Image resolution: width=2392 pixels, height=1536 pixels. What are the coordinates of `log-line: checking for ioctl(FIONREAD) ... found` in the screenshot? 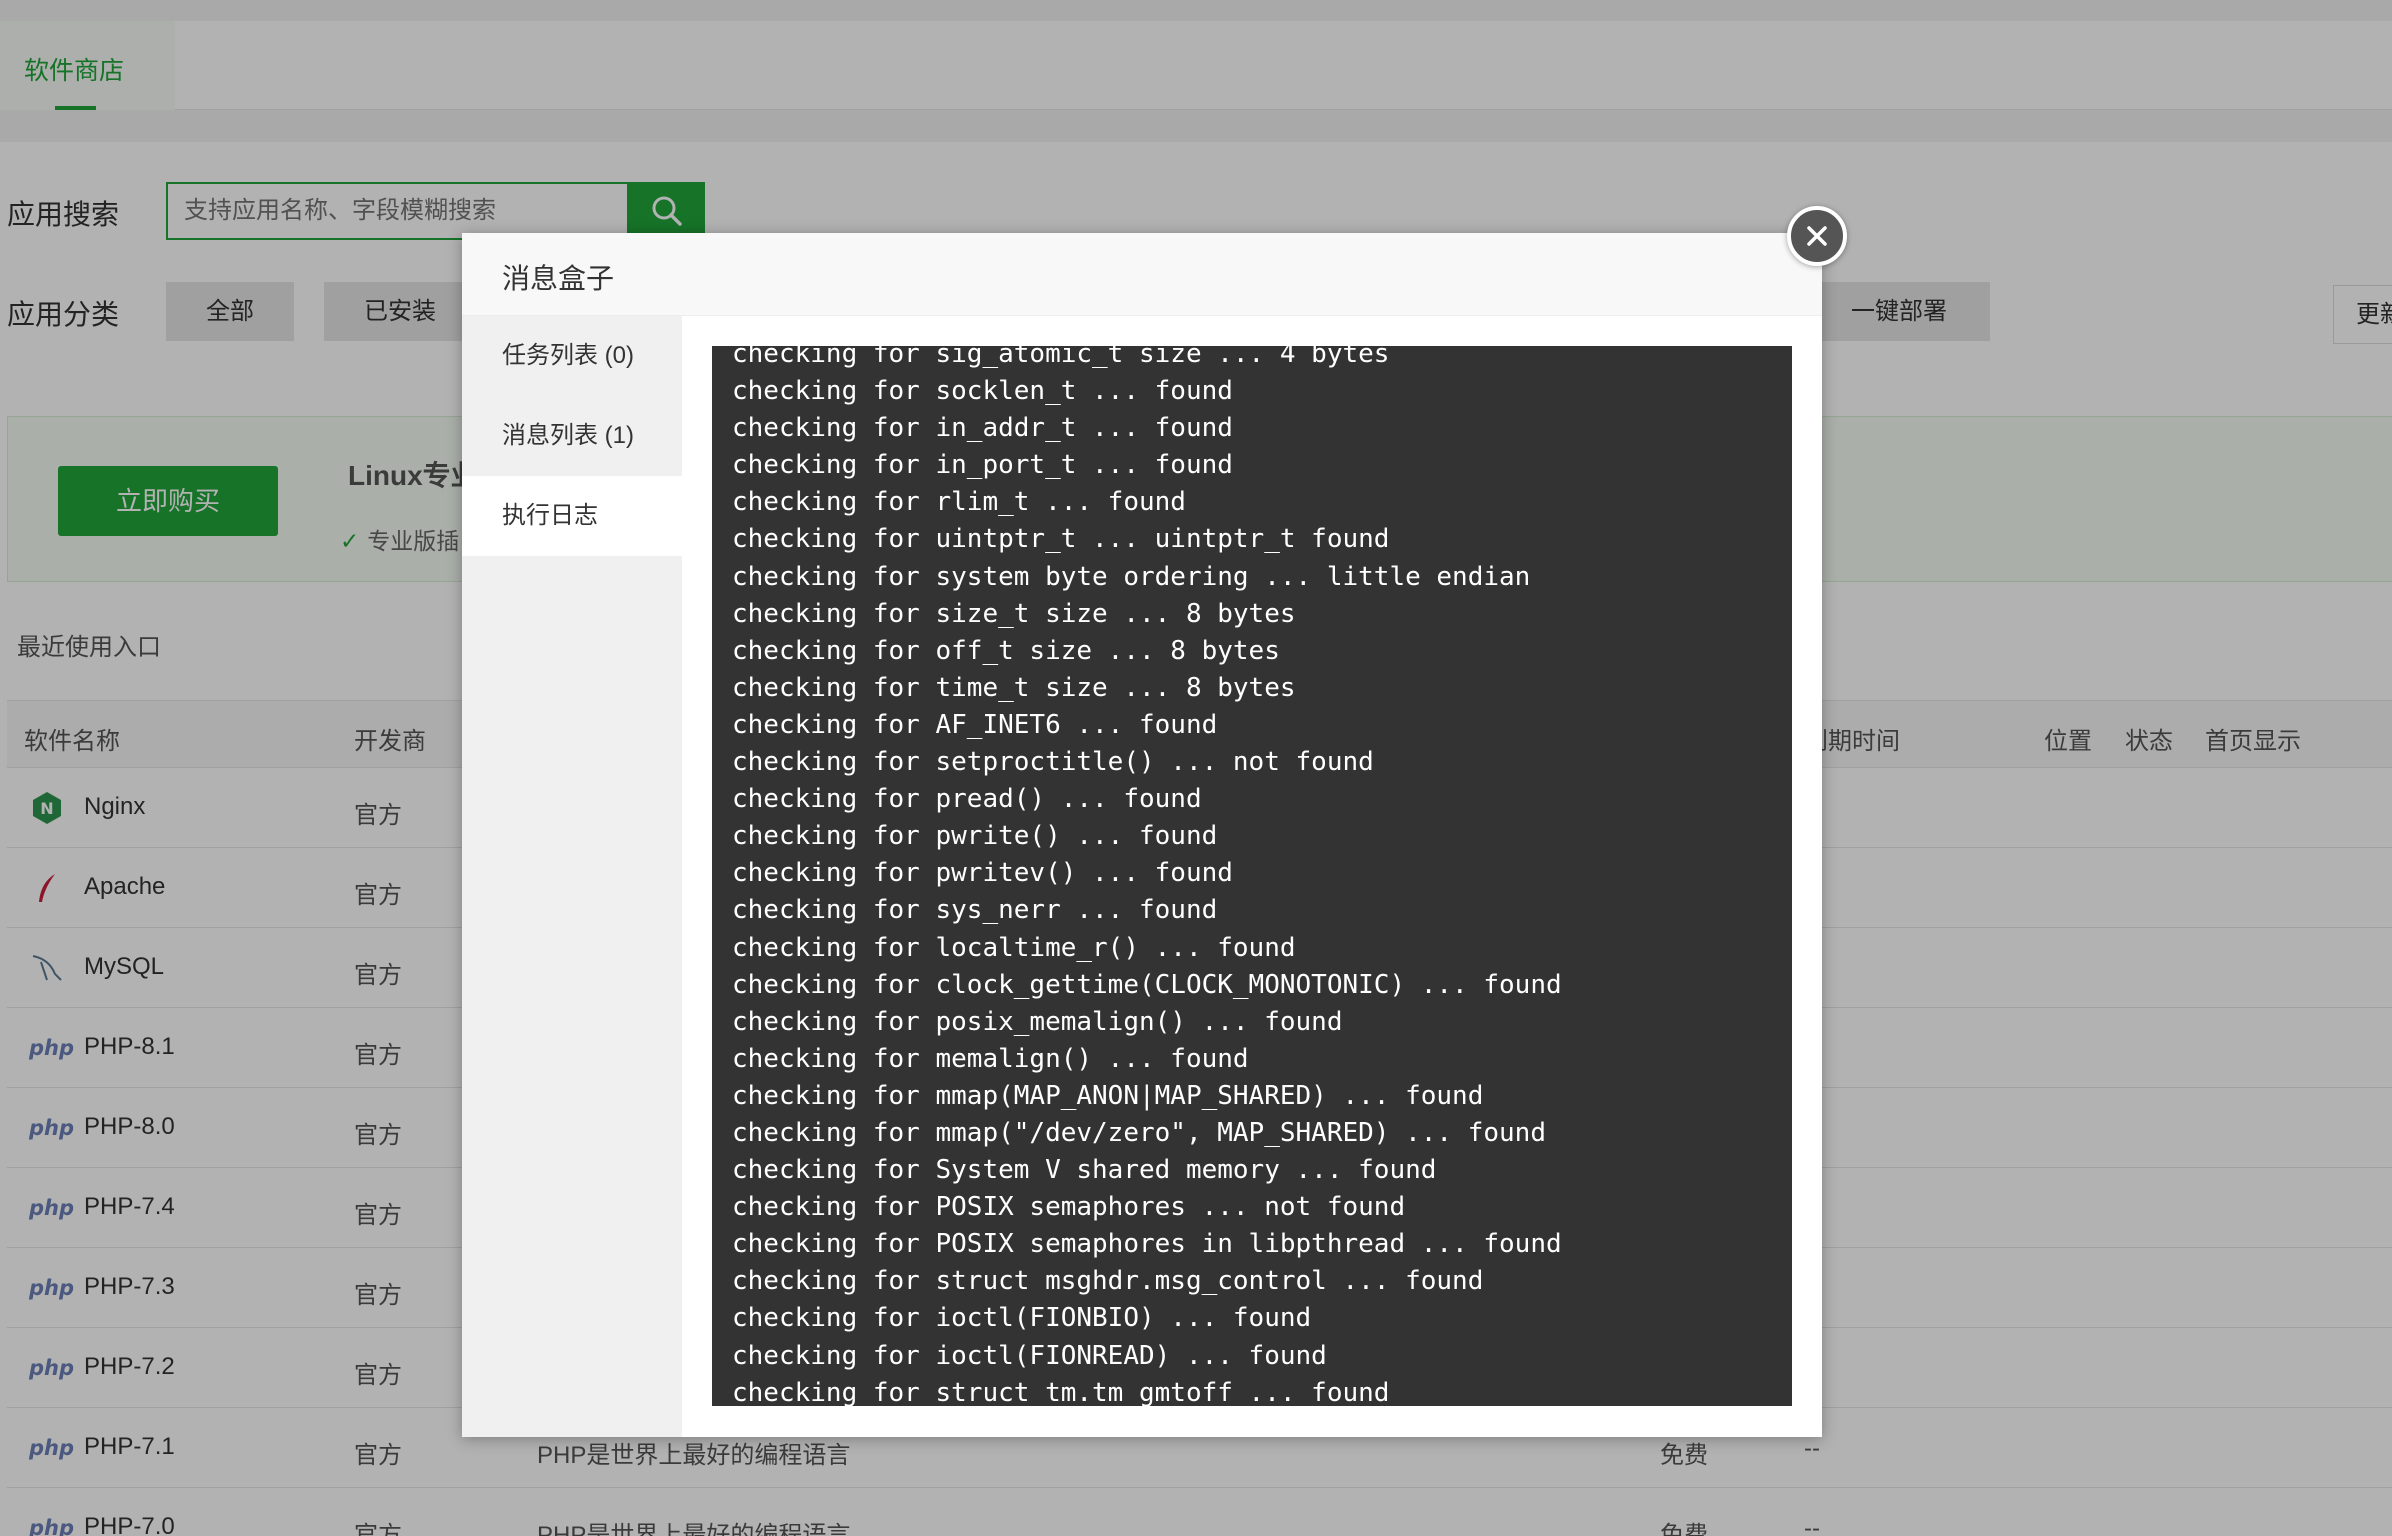 It's located at (1029, 1355).